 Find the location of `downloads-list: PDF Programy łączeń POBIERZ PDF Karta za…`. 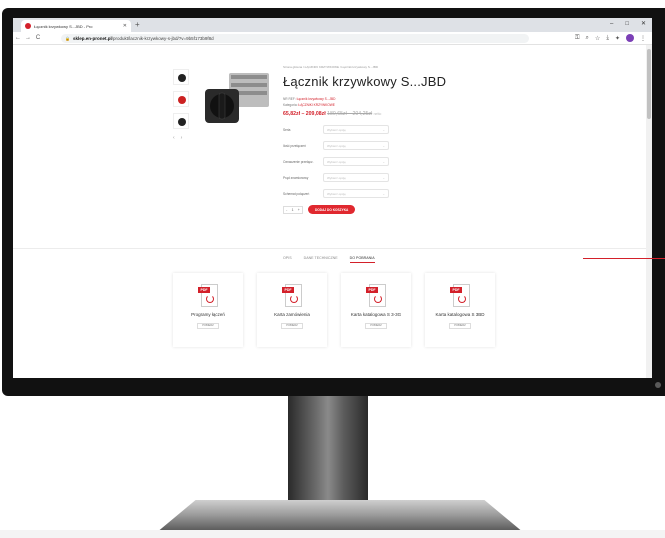

downloads-list: PDF Programy łączeń POBIERZ PDF Karta za… is located at coordinates (334, 310).